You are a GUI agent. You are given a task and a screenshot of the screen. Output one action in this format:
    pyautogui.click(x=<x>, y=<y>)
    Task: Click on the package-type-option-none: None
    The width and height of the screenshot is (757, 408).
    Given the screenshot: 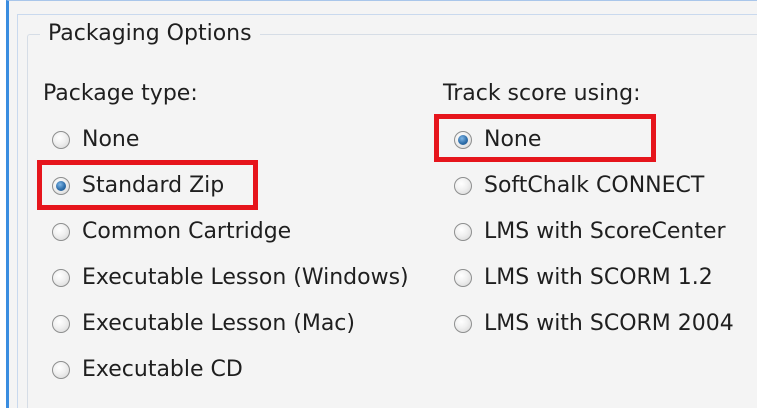 What is the action you would take?
    pyautogui.click(x=95, y=140)
    